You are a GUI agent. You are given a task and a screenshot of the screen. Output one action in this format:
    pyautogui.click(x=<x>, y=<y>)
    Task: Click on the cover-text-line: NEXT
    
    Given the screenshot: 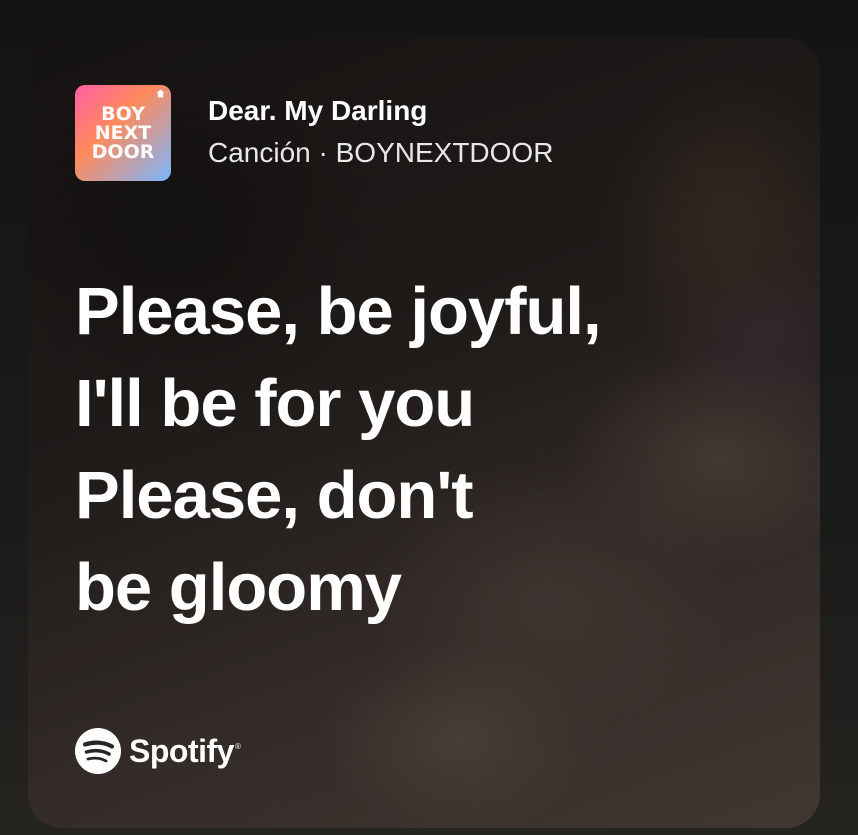 What is the action you would take?
    pyautogui.click(x=123, y=132)
    